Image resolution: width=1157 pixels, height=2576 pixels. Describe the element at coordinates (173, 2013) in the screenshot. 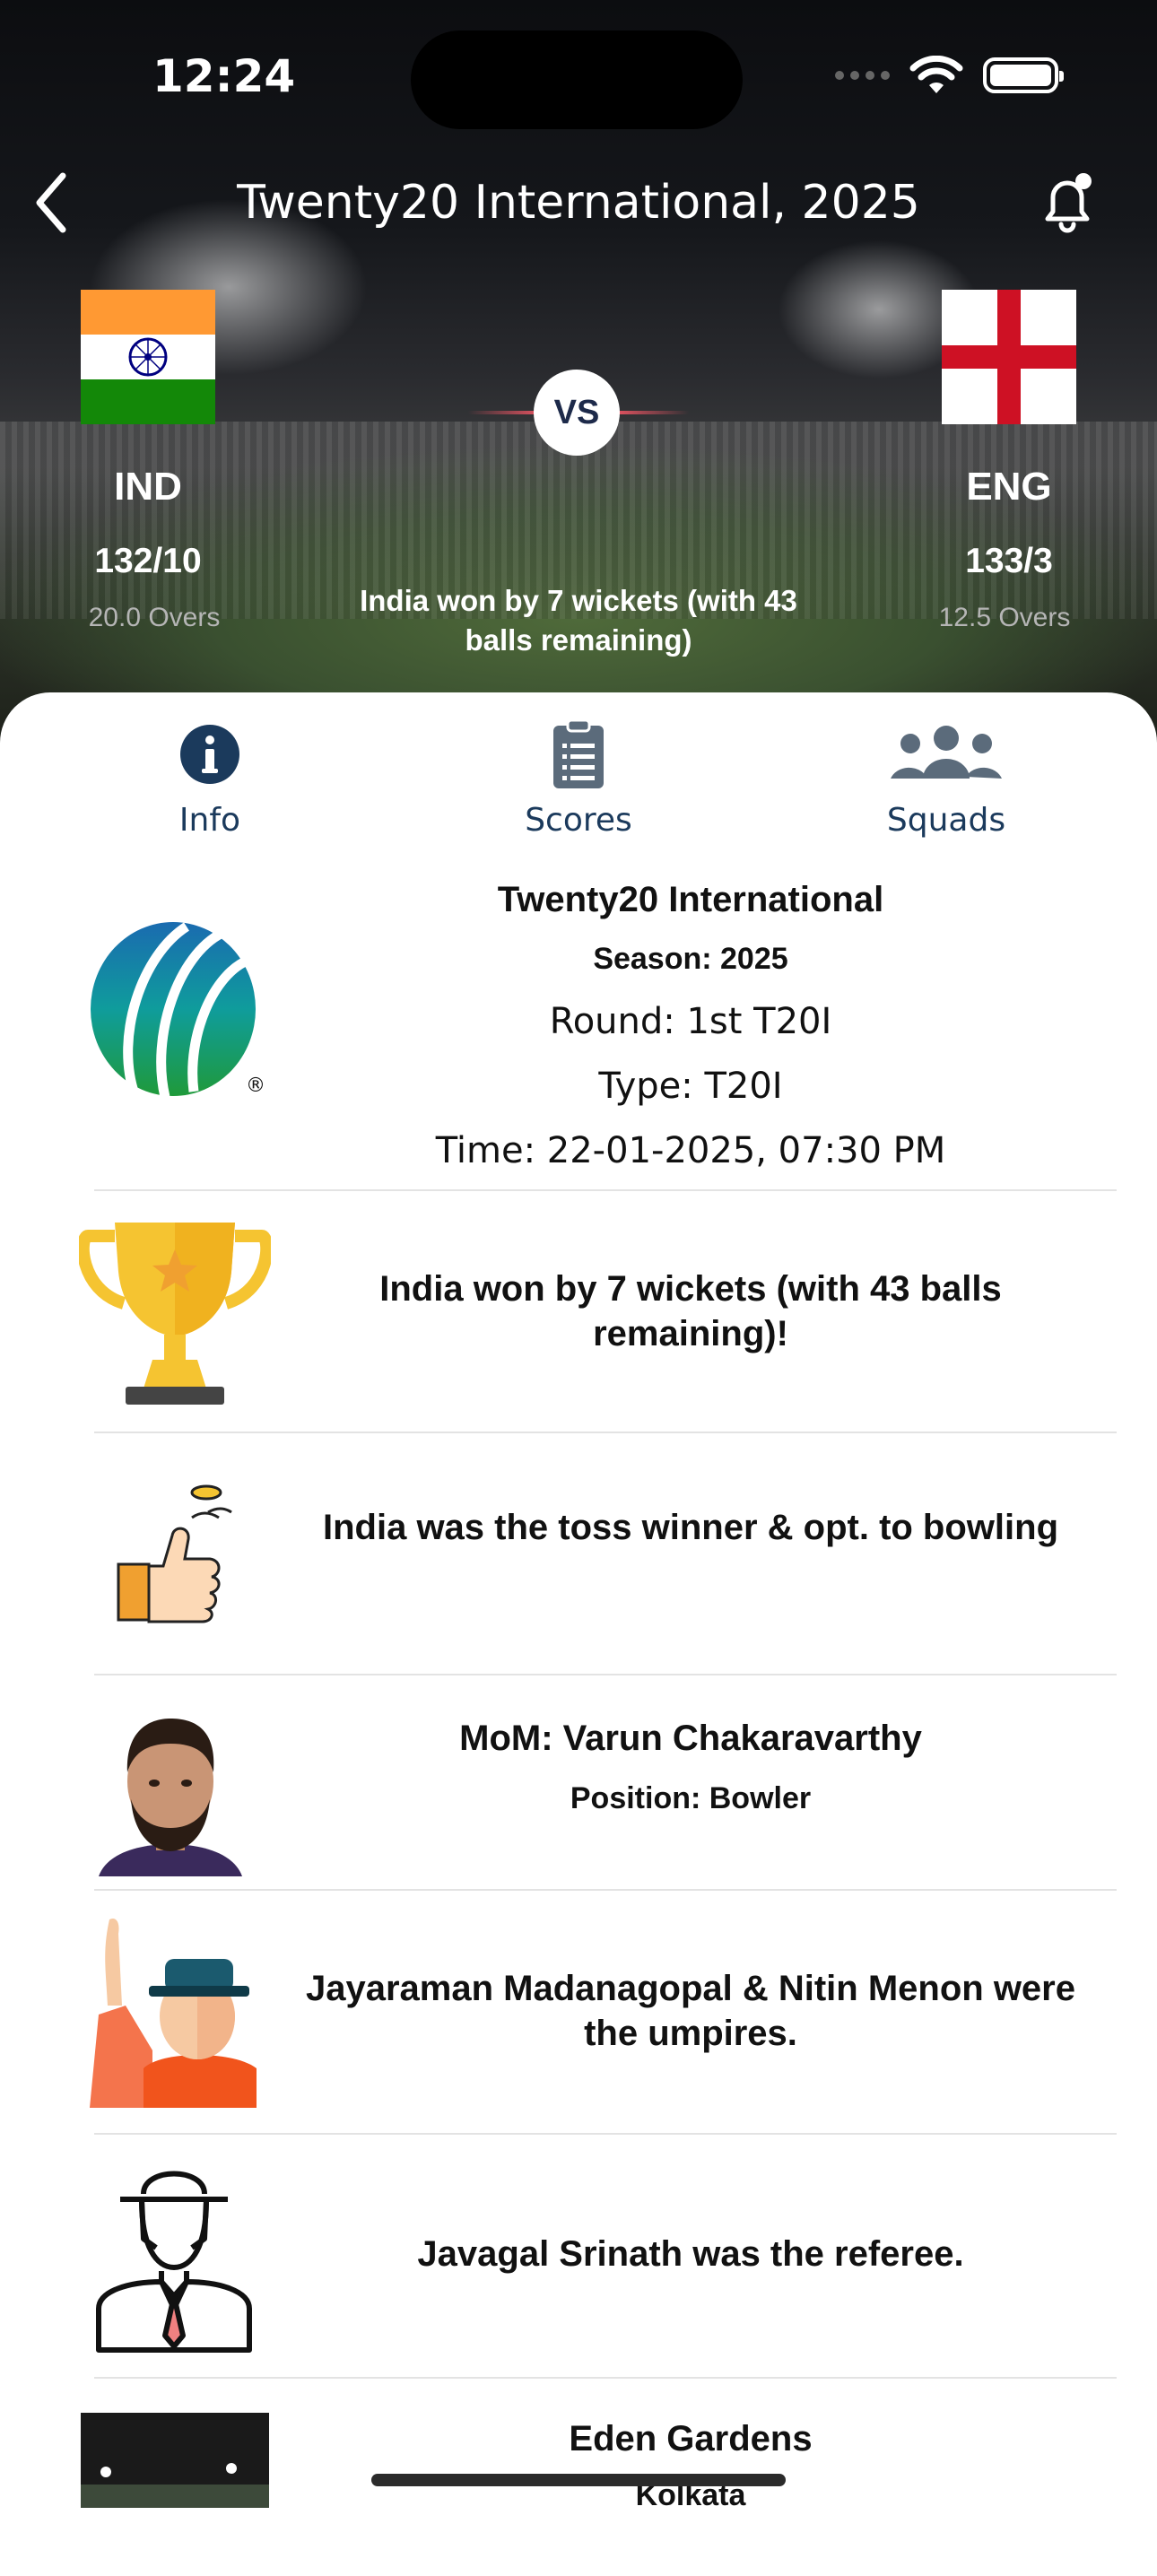

I see `umpire-icon` at that location.